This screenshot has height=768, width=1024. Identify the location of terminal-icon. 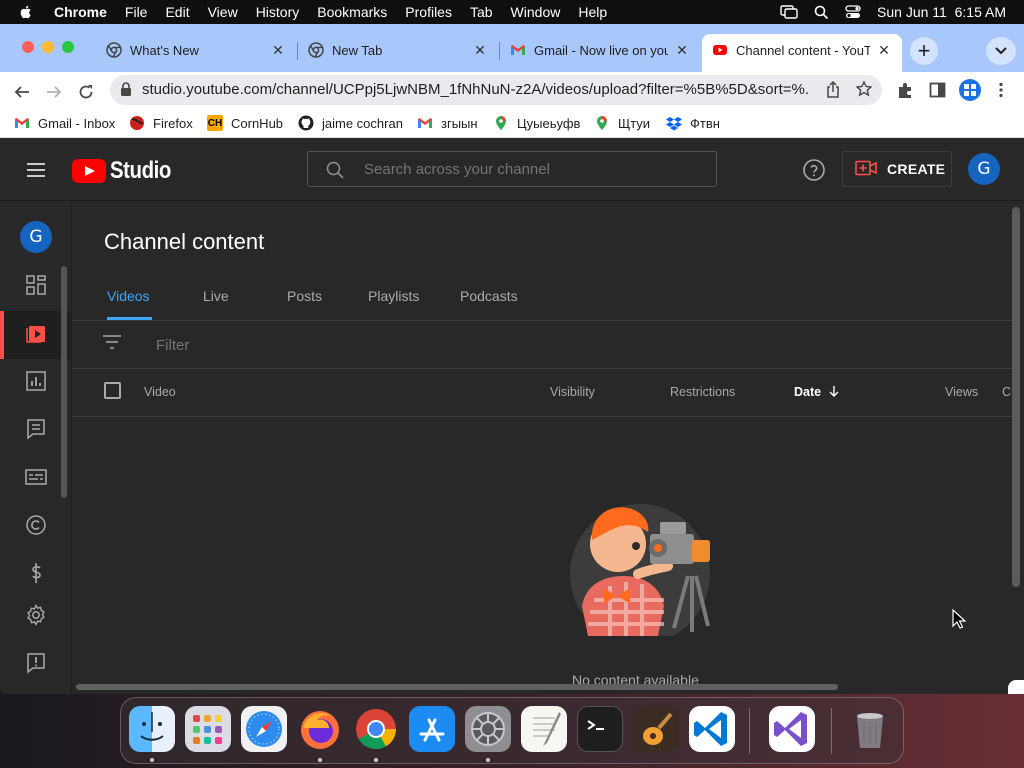
(600, 729).